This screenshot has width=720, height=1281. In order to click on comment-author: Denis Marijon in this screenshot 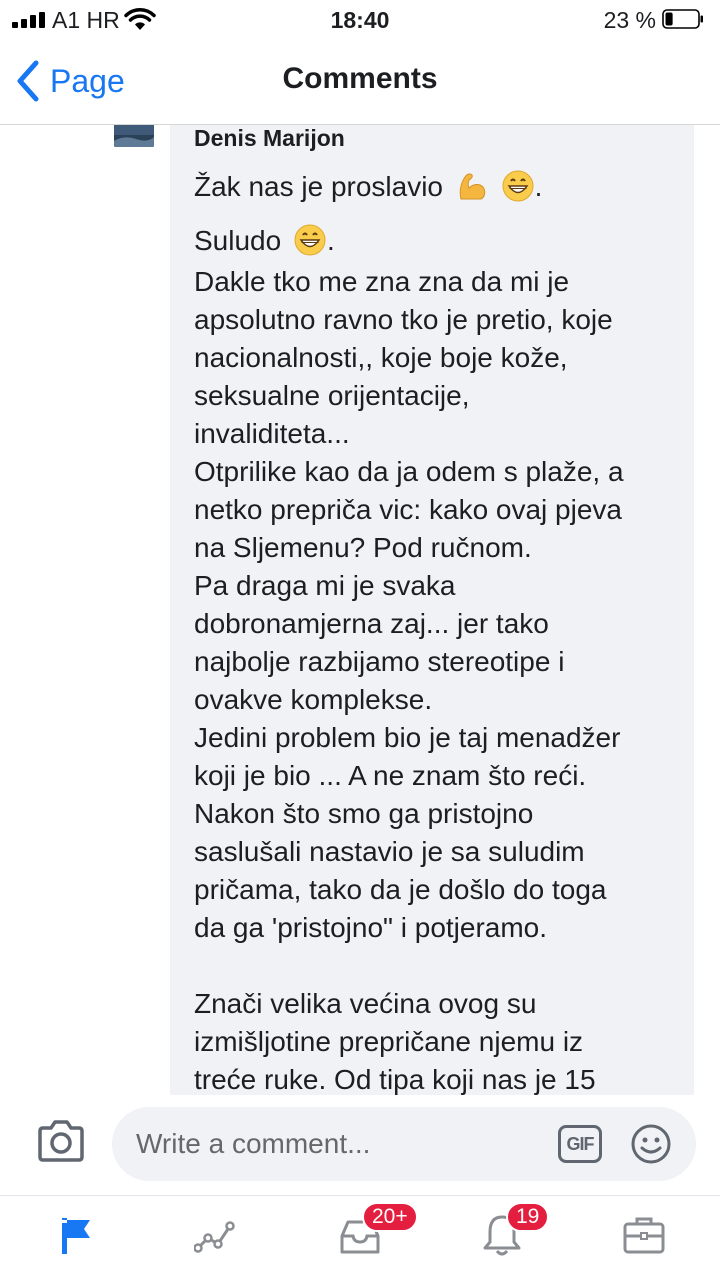, I will do `click(269, 138)`.